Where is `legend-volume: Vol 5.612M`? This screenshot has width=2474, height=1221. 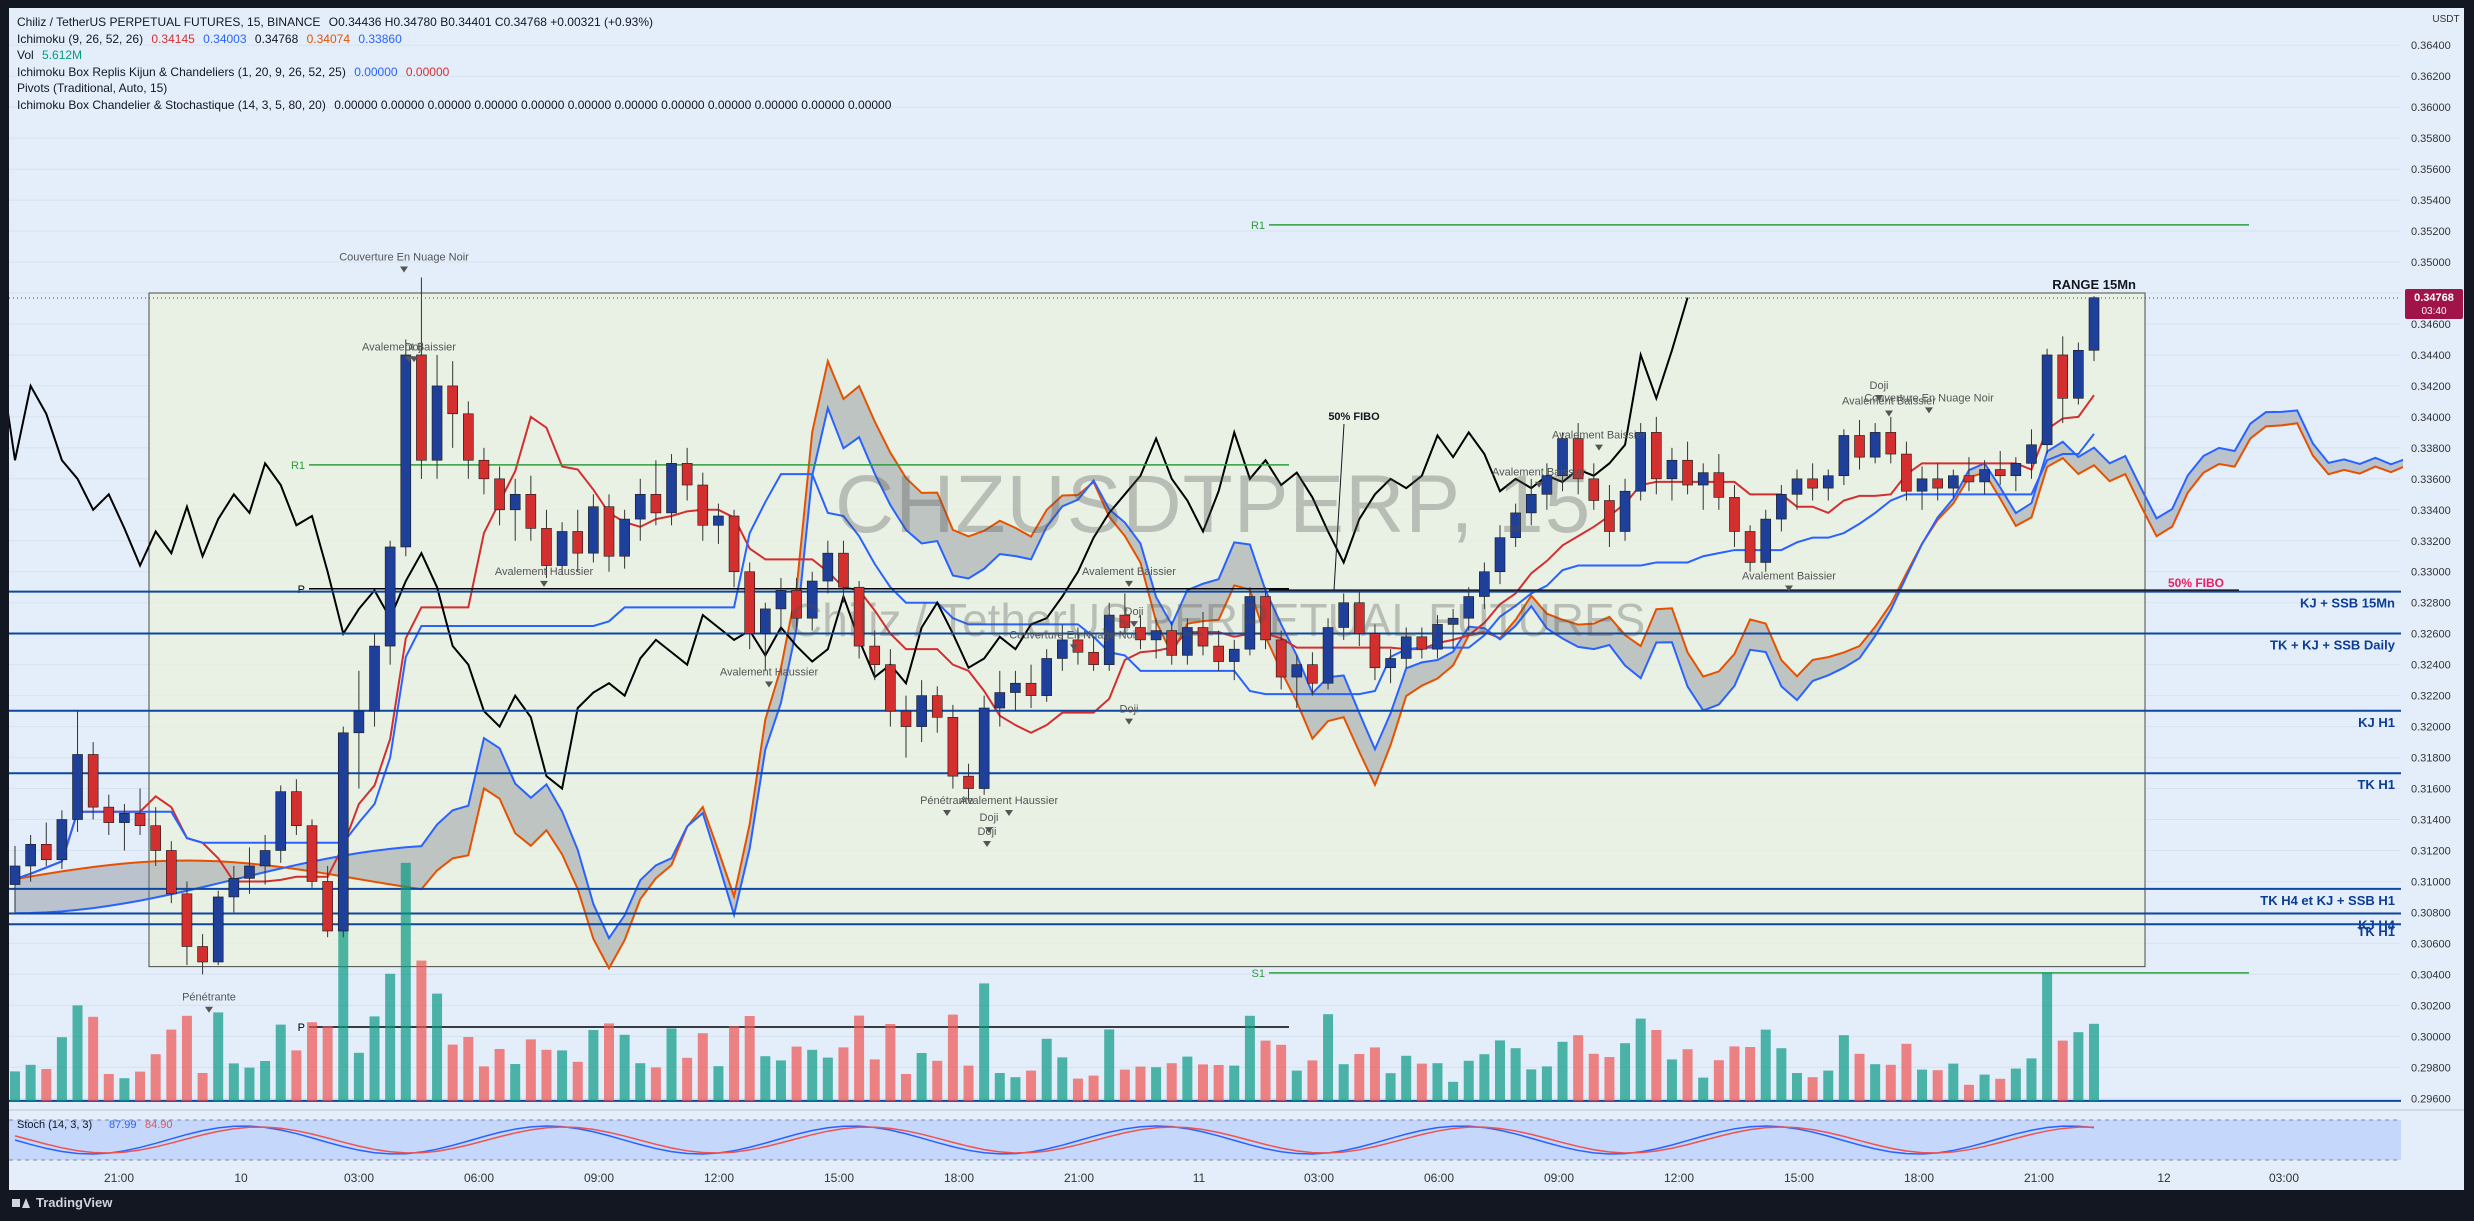 legend-volume: Vol 5.612M is located at coordinates (454, 55).